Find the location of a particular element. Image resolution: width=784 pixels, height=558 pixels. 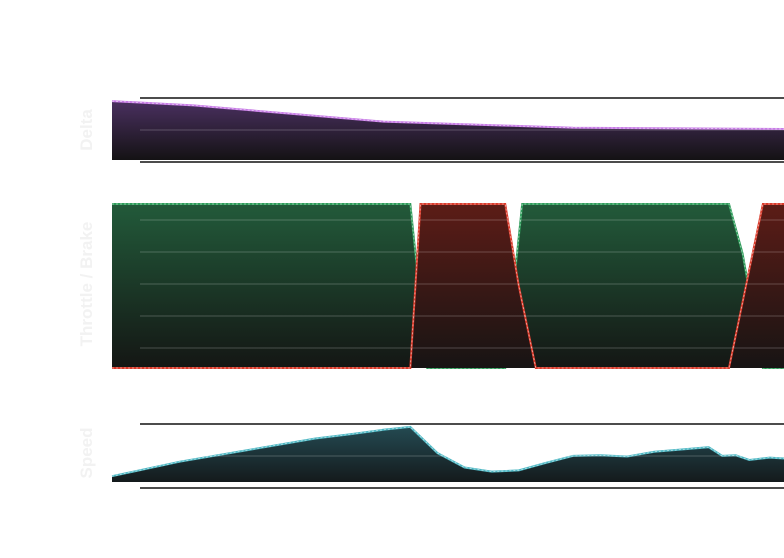

panel-1: Delta is located at coordinates (430, 130).